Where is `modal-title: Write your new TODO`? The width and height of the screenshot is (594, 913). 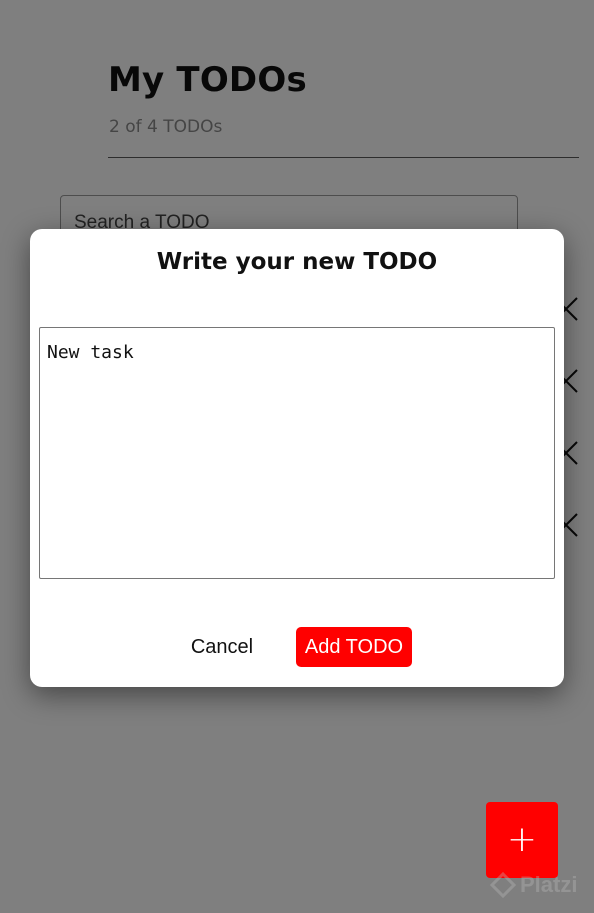 modal-title: Write your new TODO is located at coordinates (297, 262).